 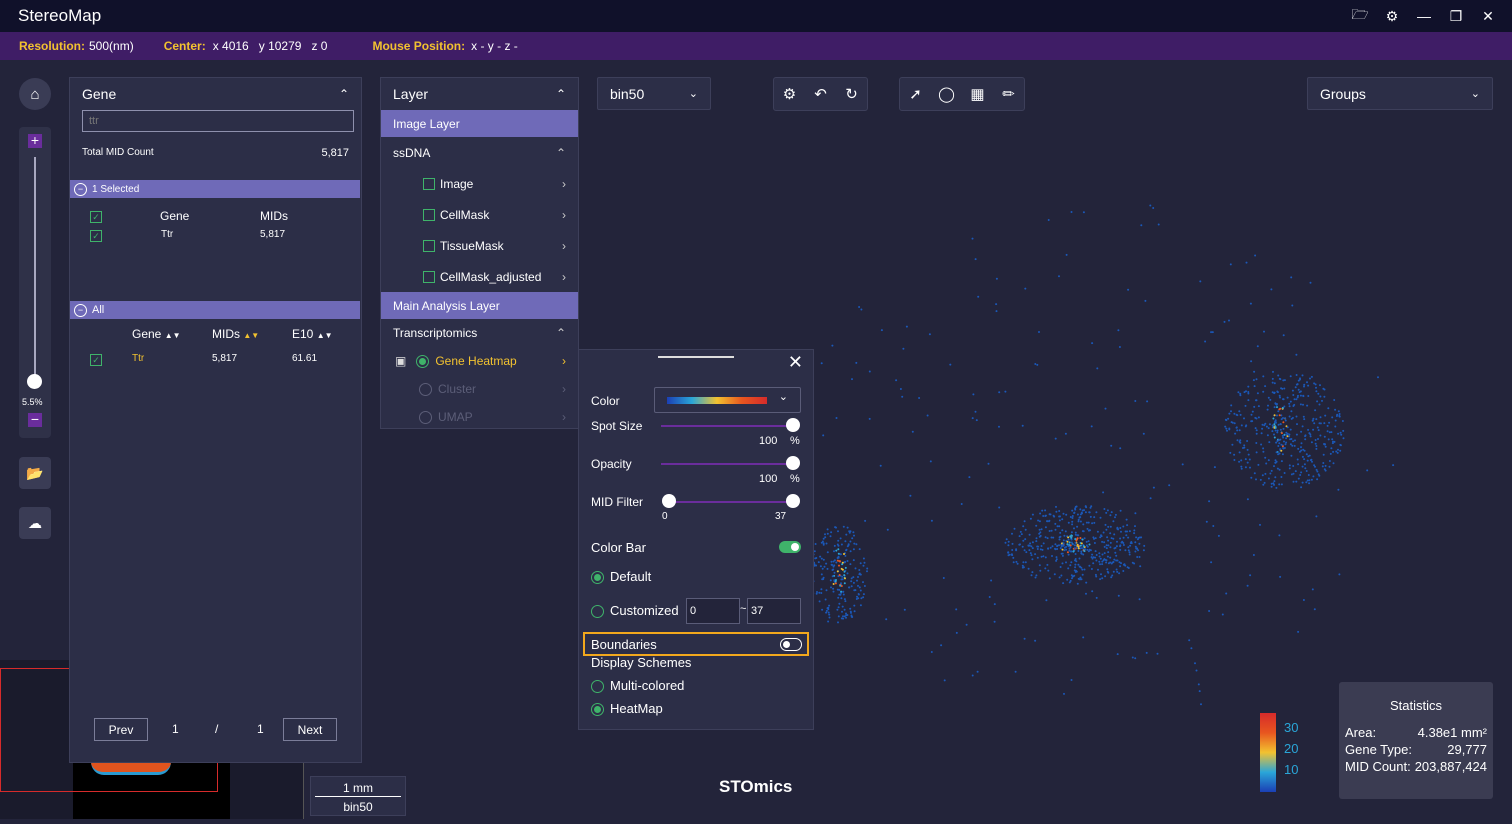 What do you see at coordinates (696, 357) in the screenshot?
I see `drag-handle` at bounding box center [696, 357].